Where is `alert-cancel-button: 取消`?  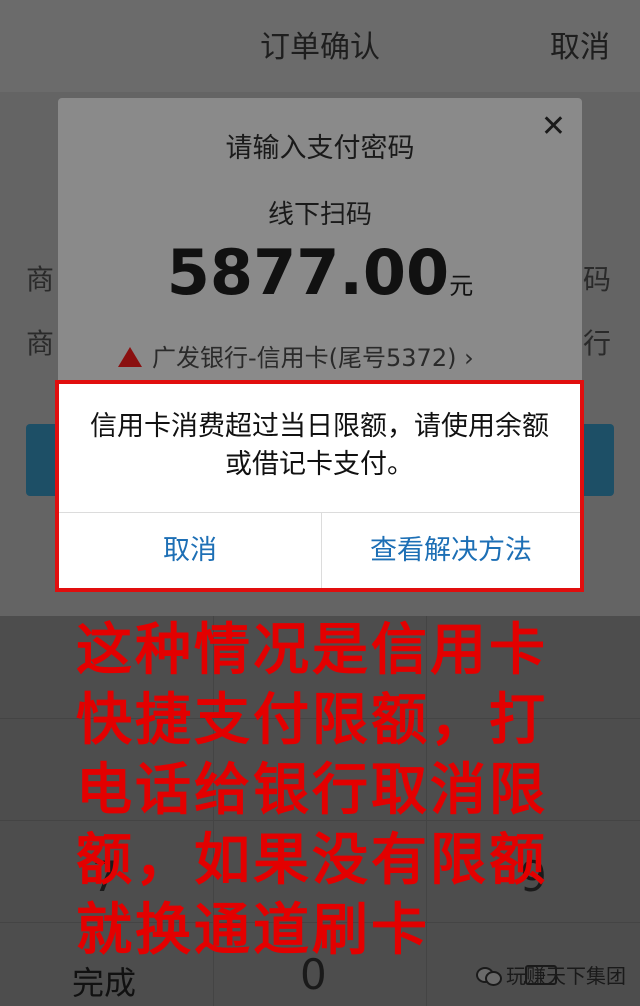
alert-cancel-button: 取消 is located at coordinates (190, 550).